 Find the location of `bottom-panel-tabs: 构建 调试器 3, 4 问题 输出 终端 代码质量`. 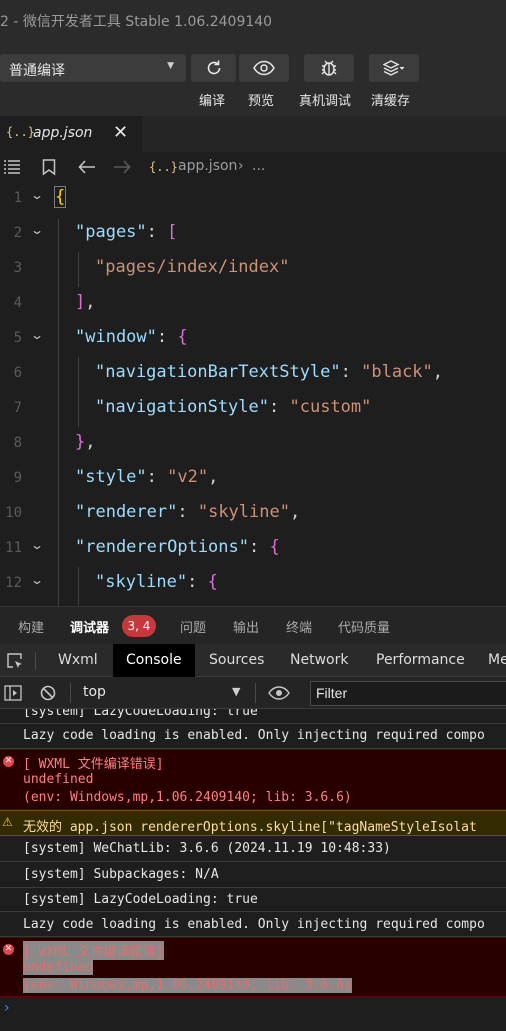

bottom-panel-tabs: 构建 调试器 3, 4 问题 输出 终端 代码质量 is located at coordinates (253, 625).